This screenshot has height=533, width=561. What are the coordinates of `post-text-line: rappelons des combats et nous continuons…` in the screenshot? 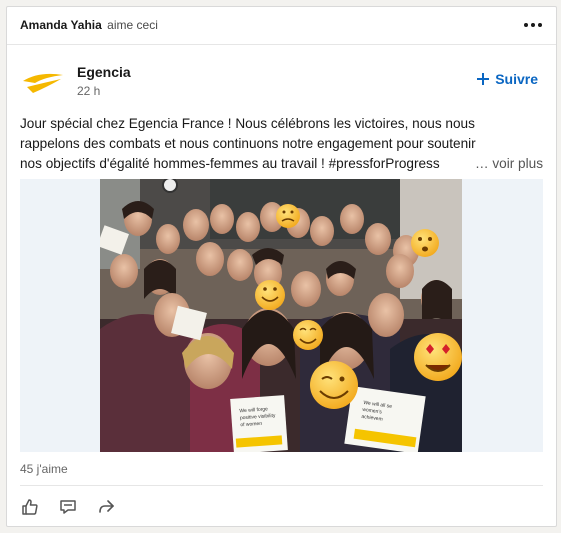 It's located at (248, 143).